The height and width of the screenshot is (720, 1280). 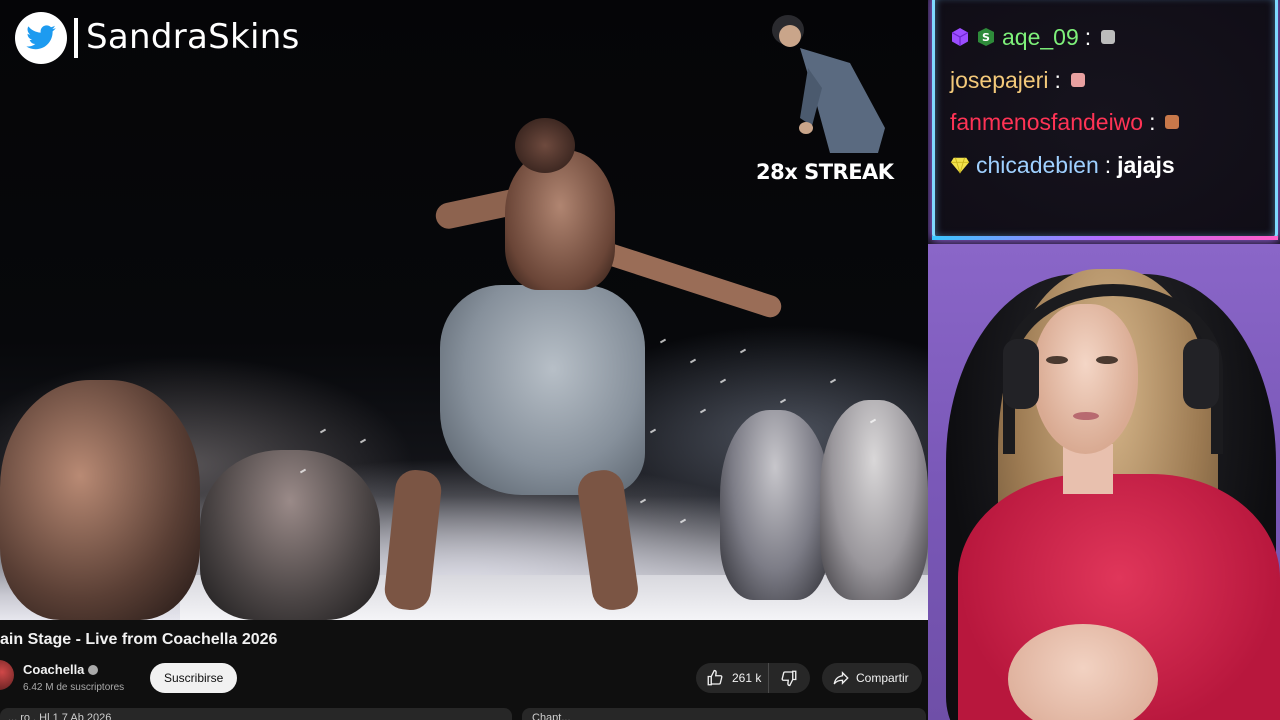 I want to click on channel-name: Coachella, so click(x=61, y=669).